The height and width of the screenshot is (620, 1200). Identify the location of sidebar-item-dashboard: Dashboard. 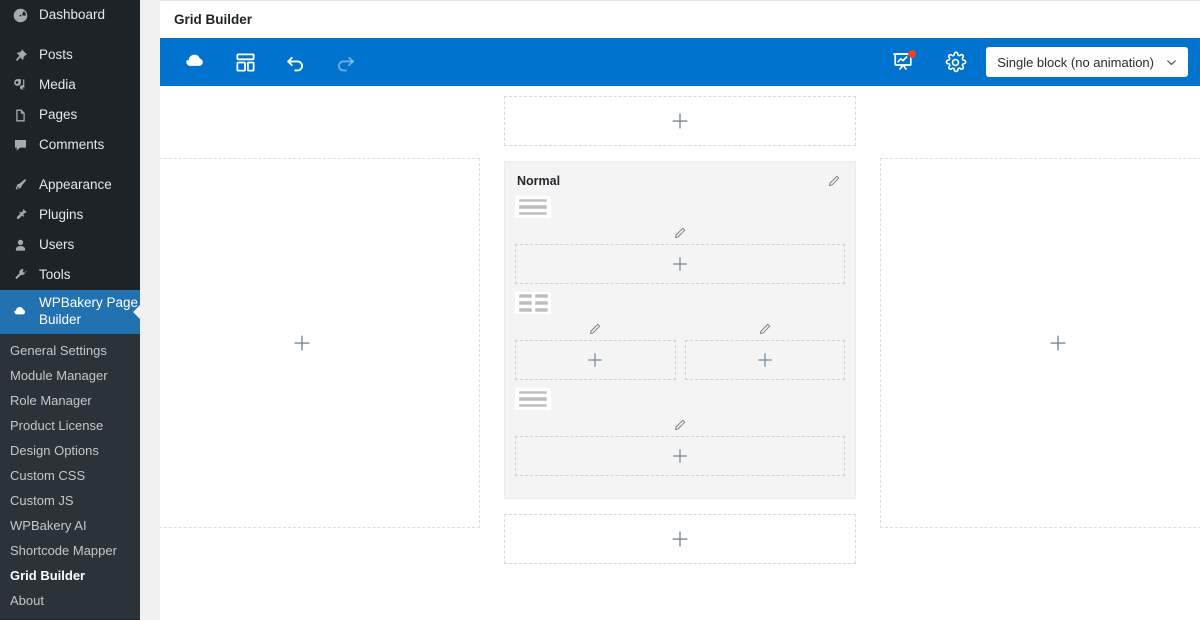
(70, 15).